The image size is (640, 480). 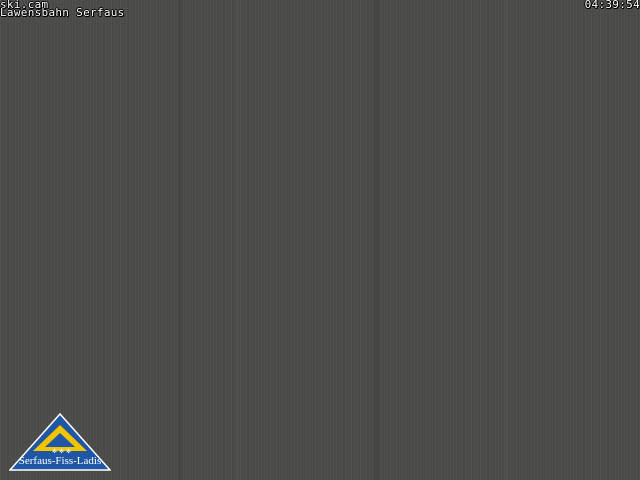 What do you see at coordinates (60, 461) in the screenshot?
I see `logo-text: Serfaus-Fiss-Ladis` at bounding box center [60, 461].